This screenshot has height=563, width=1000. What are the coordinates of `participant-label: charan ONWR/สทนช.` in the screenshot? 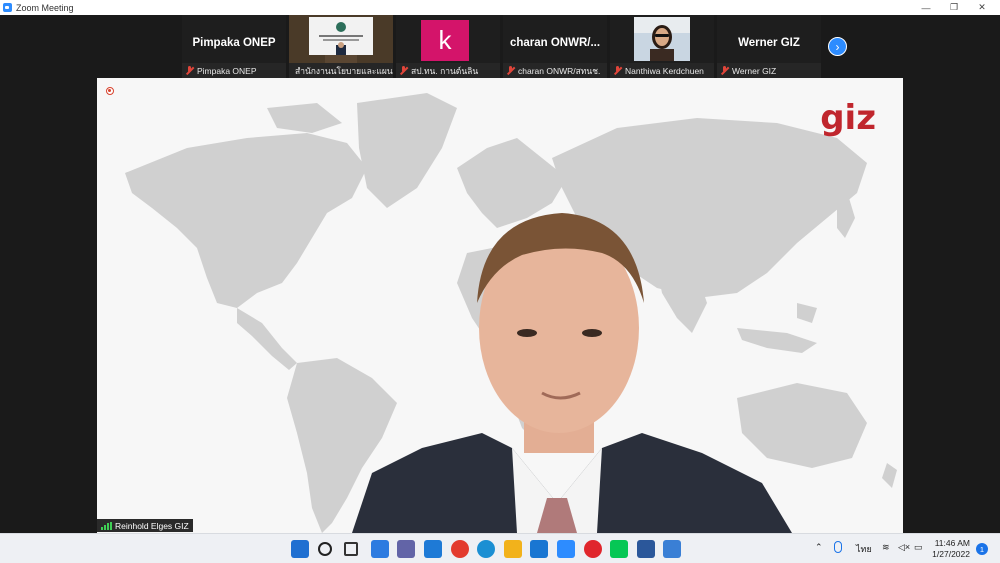 It's located at (559, 70).